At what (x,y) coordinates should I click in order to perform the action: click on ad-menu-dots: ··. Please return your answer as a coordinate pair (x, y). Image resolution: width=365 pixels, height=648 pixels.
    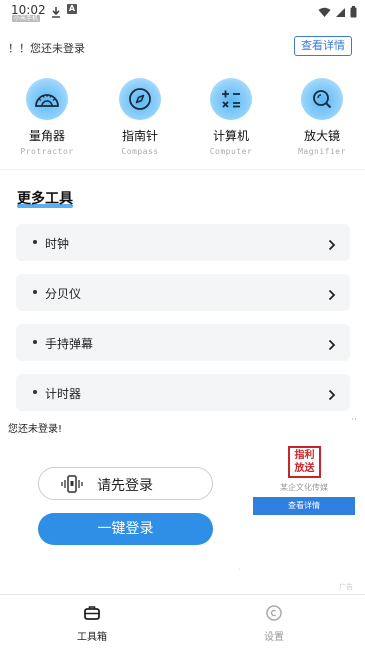
    Looking at the image, I should click on (354, 420).